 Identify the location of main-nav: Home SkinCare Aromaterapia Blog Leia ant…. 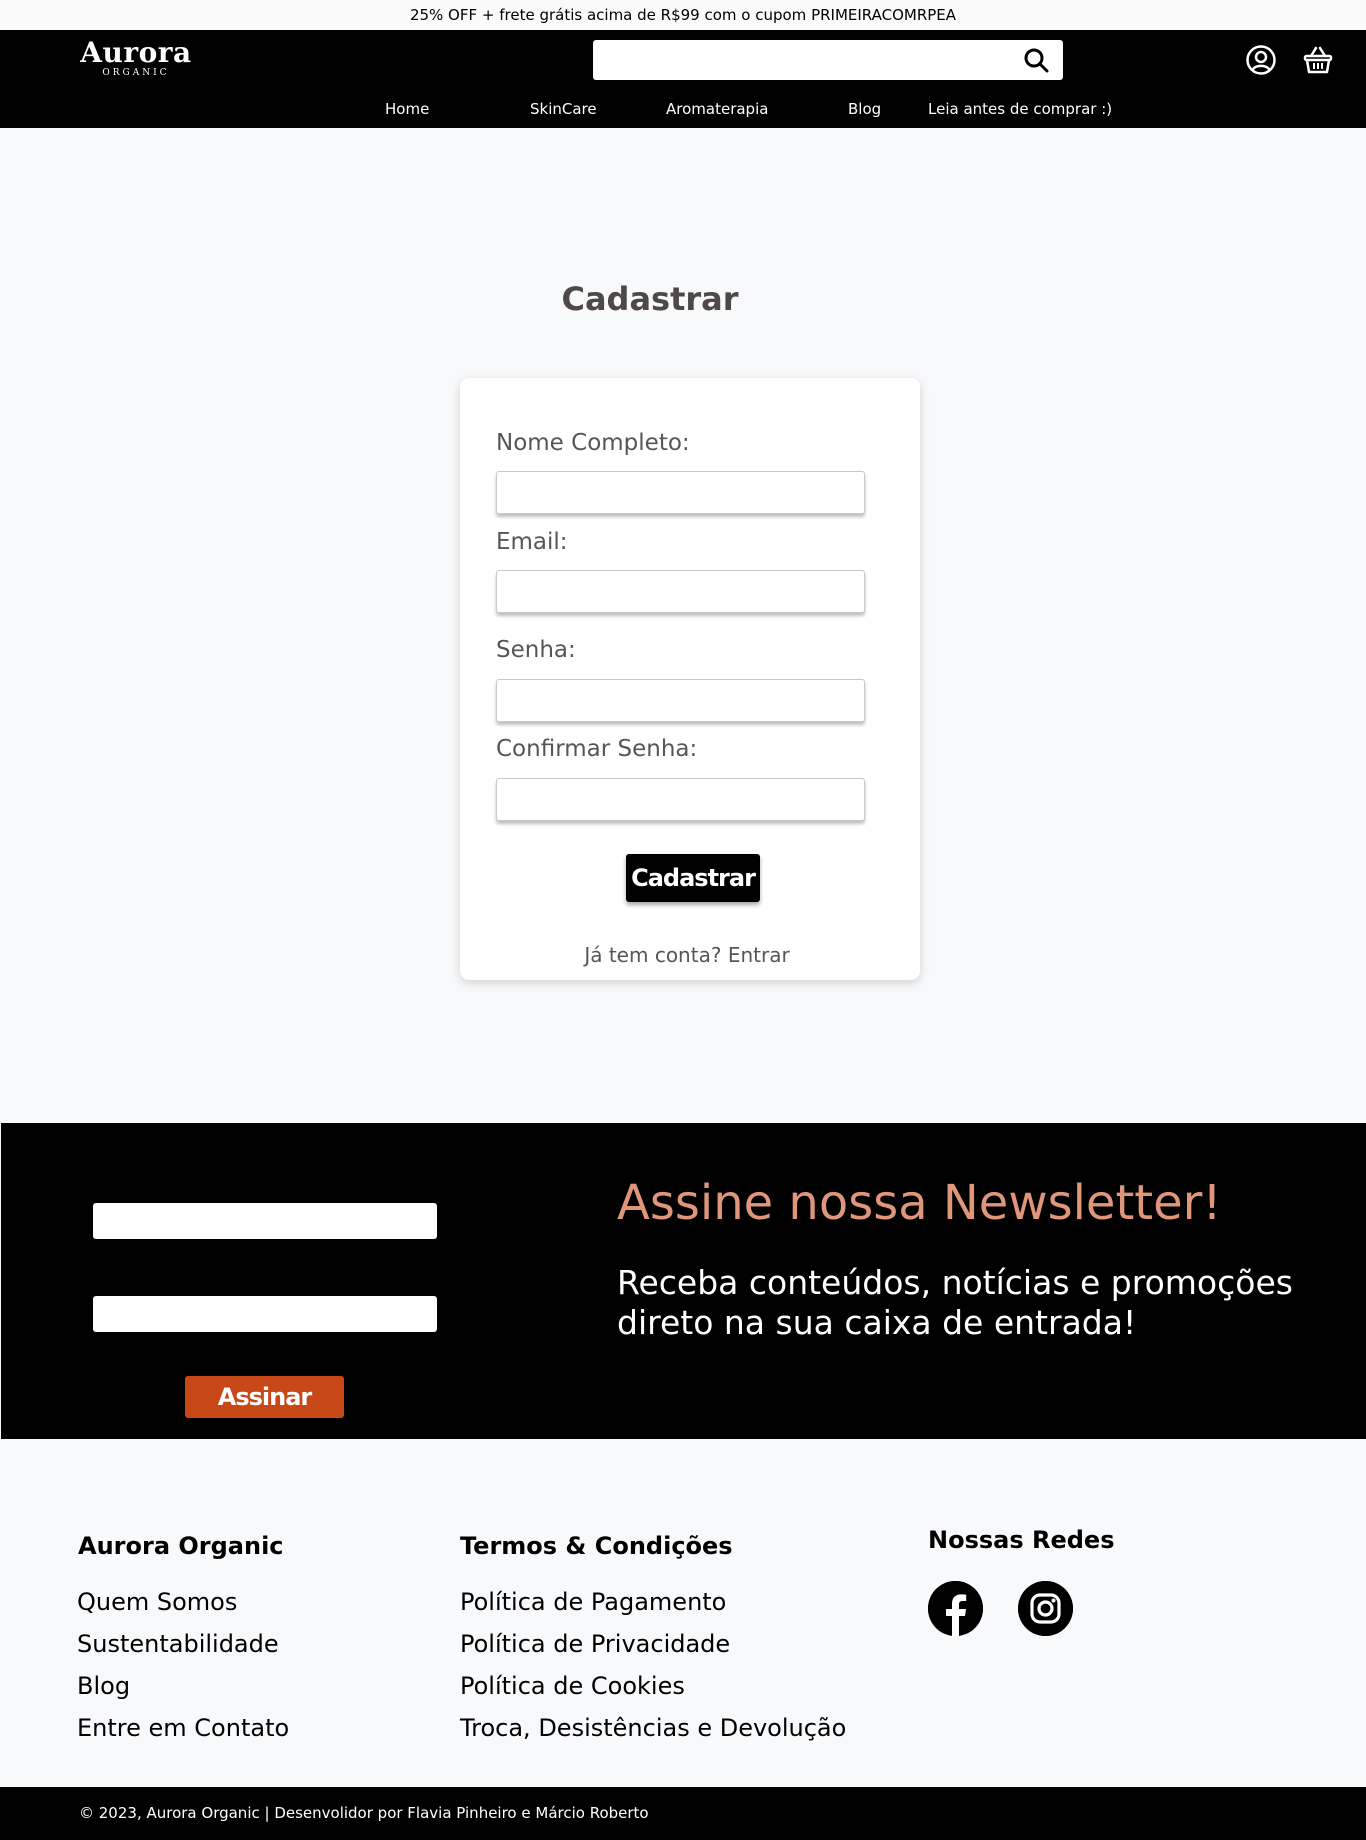
(683, 110).